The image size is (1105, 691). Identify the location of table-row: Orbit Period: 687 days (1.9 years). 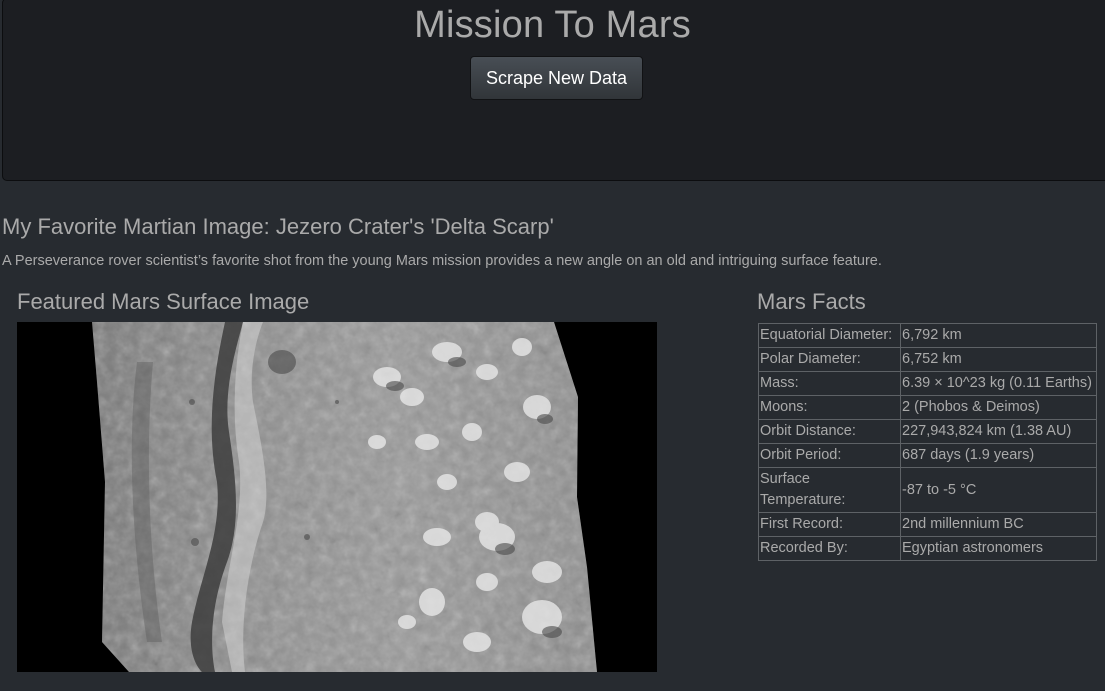
(927, 455).